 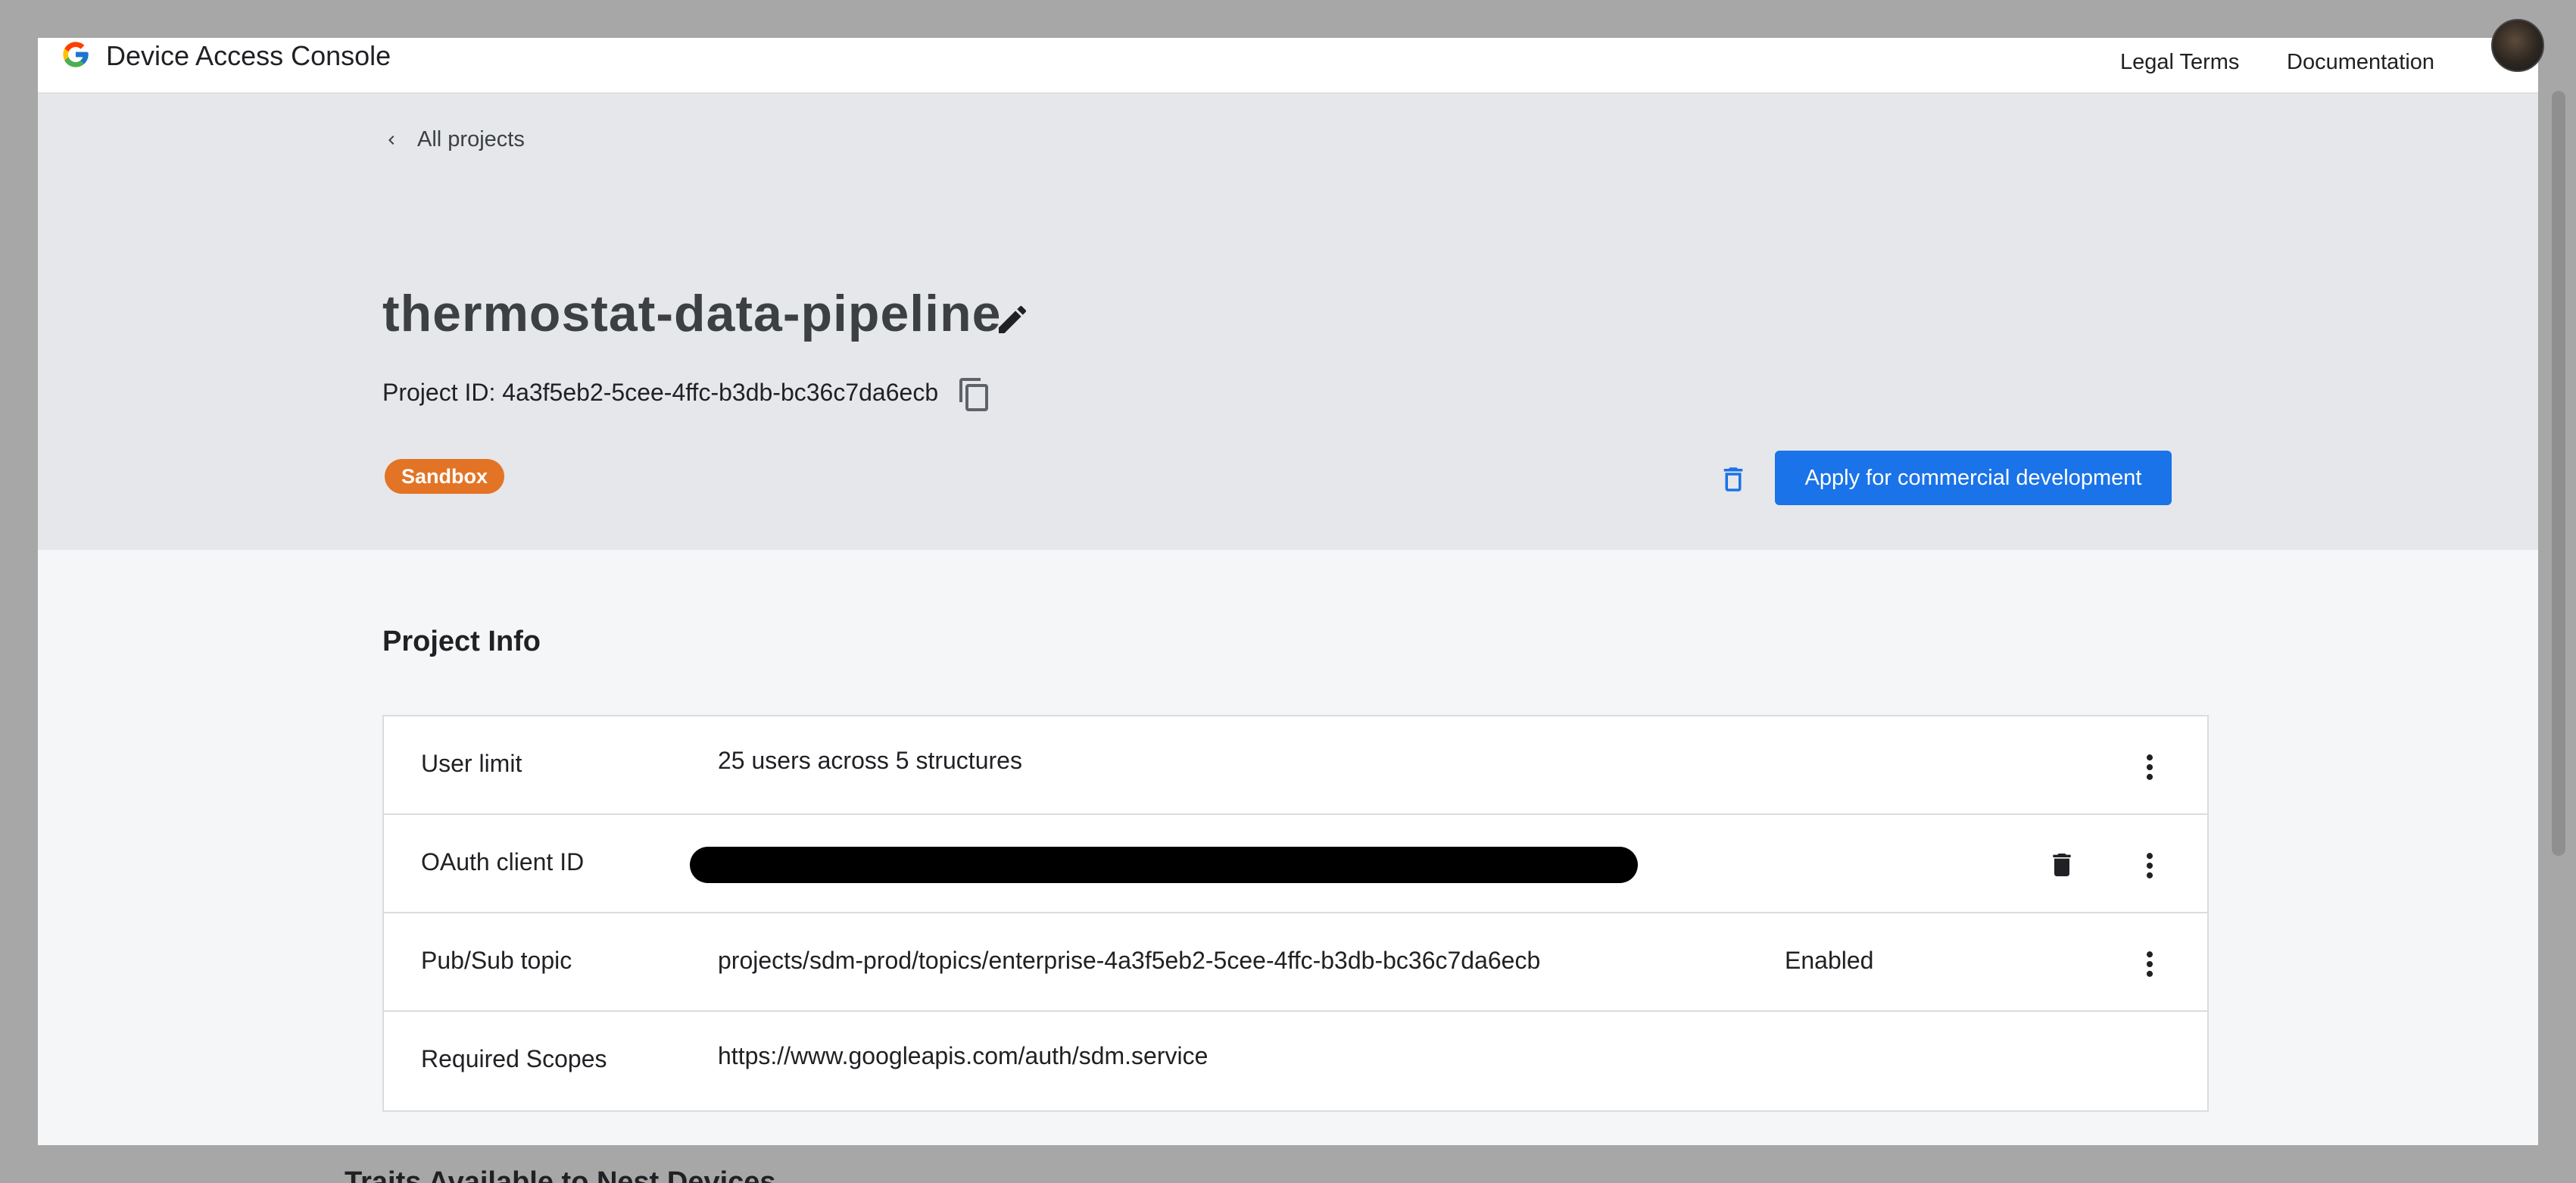 What do you see at coordinates (76, 54) in the screenshot?
I see `google-logo-icon` at bounding box center [76, 54].